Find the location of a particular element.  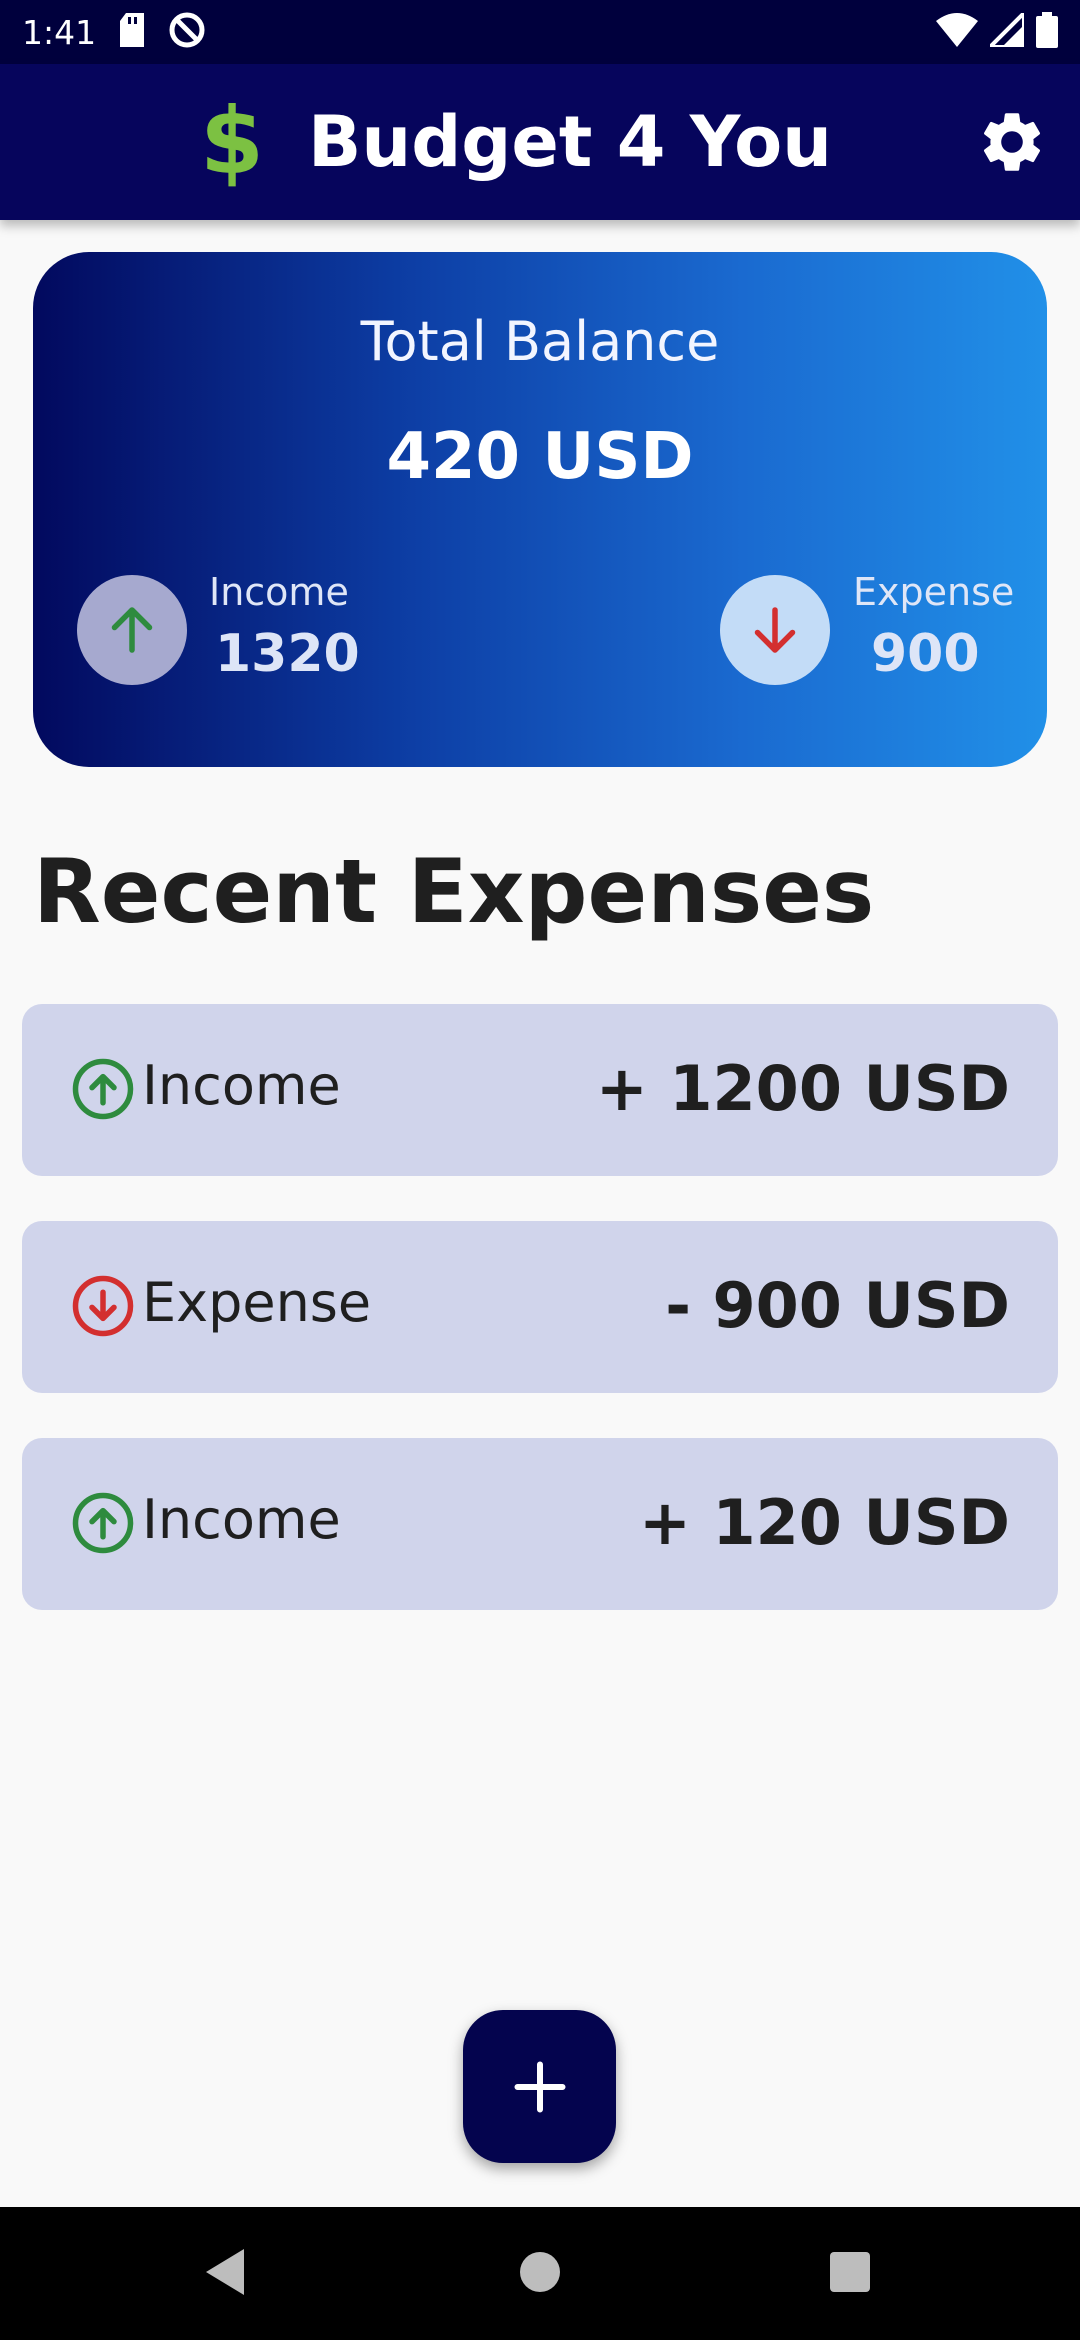

do-not-disturb-icon is located at coordinates (187, 32).